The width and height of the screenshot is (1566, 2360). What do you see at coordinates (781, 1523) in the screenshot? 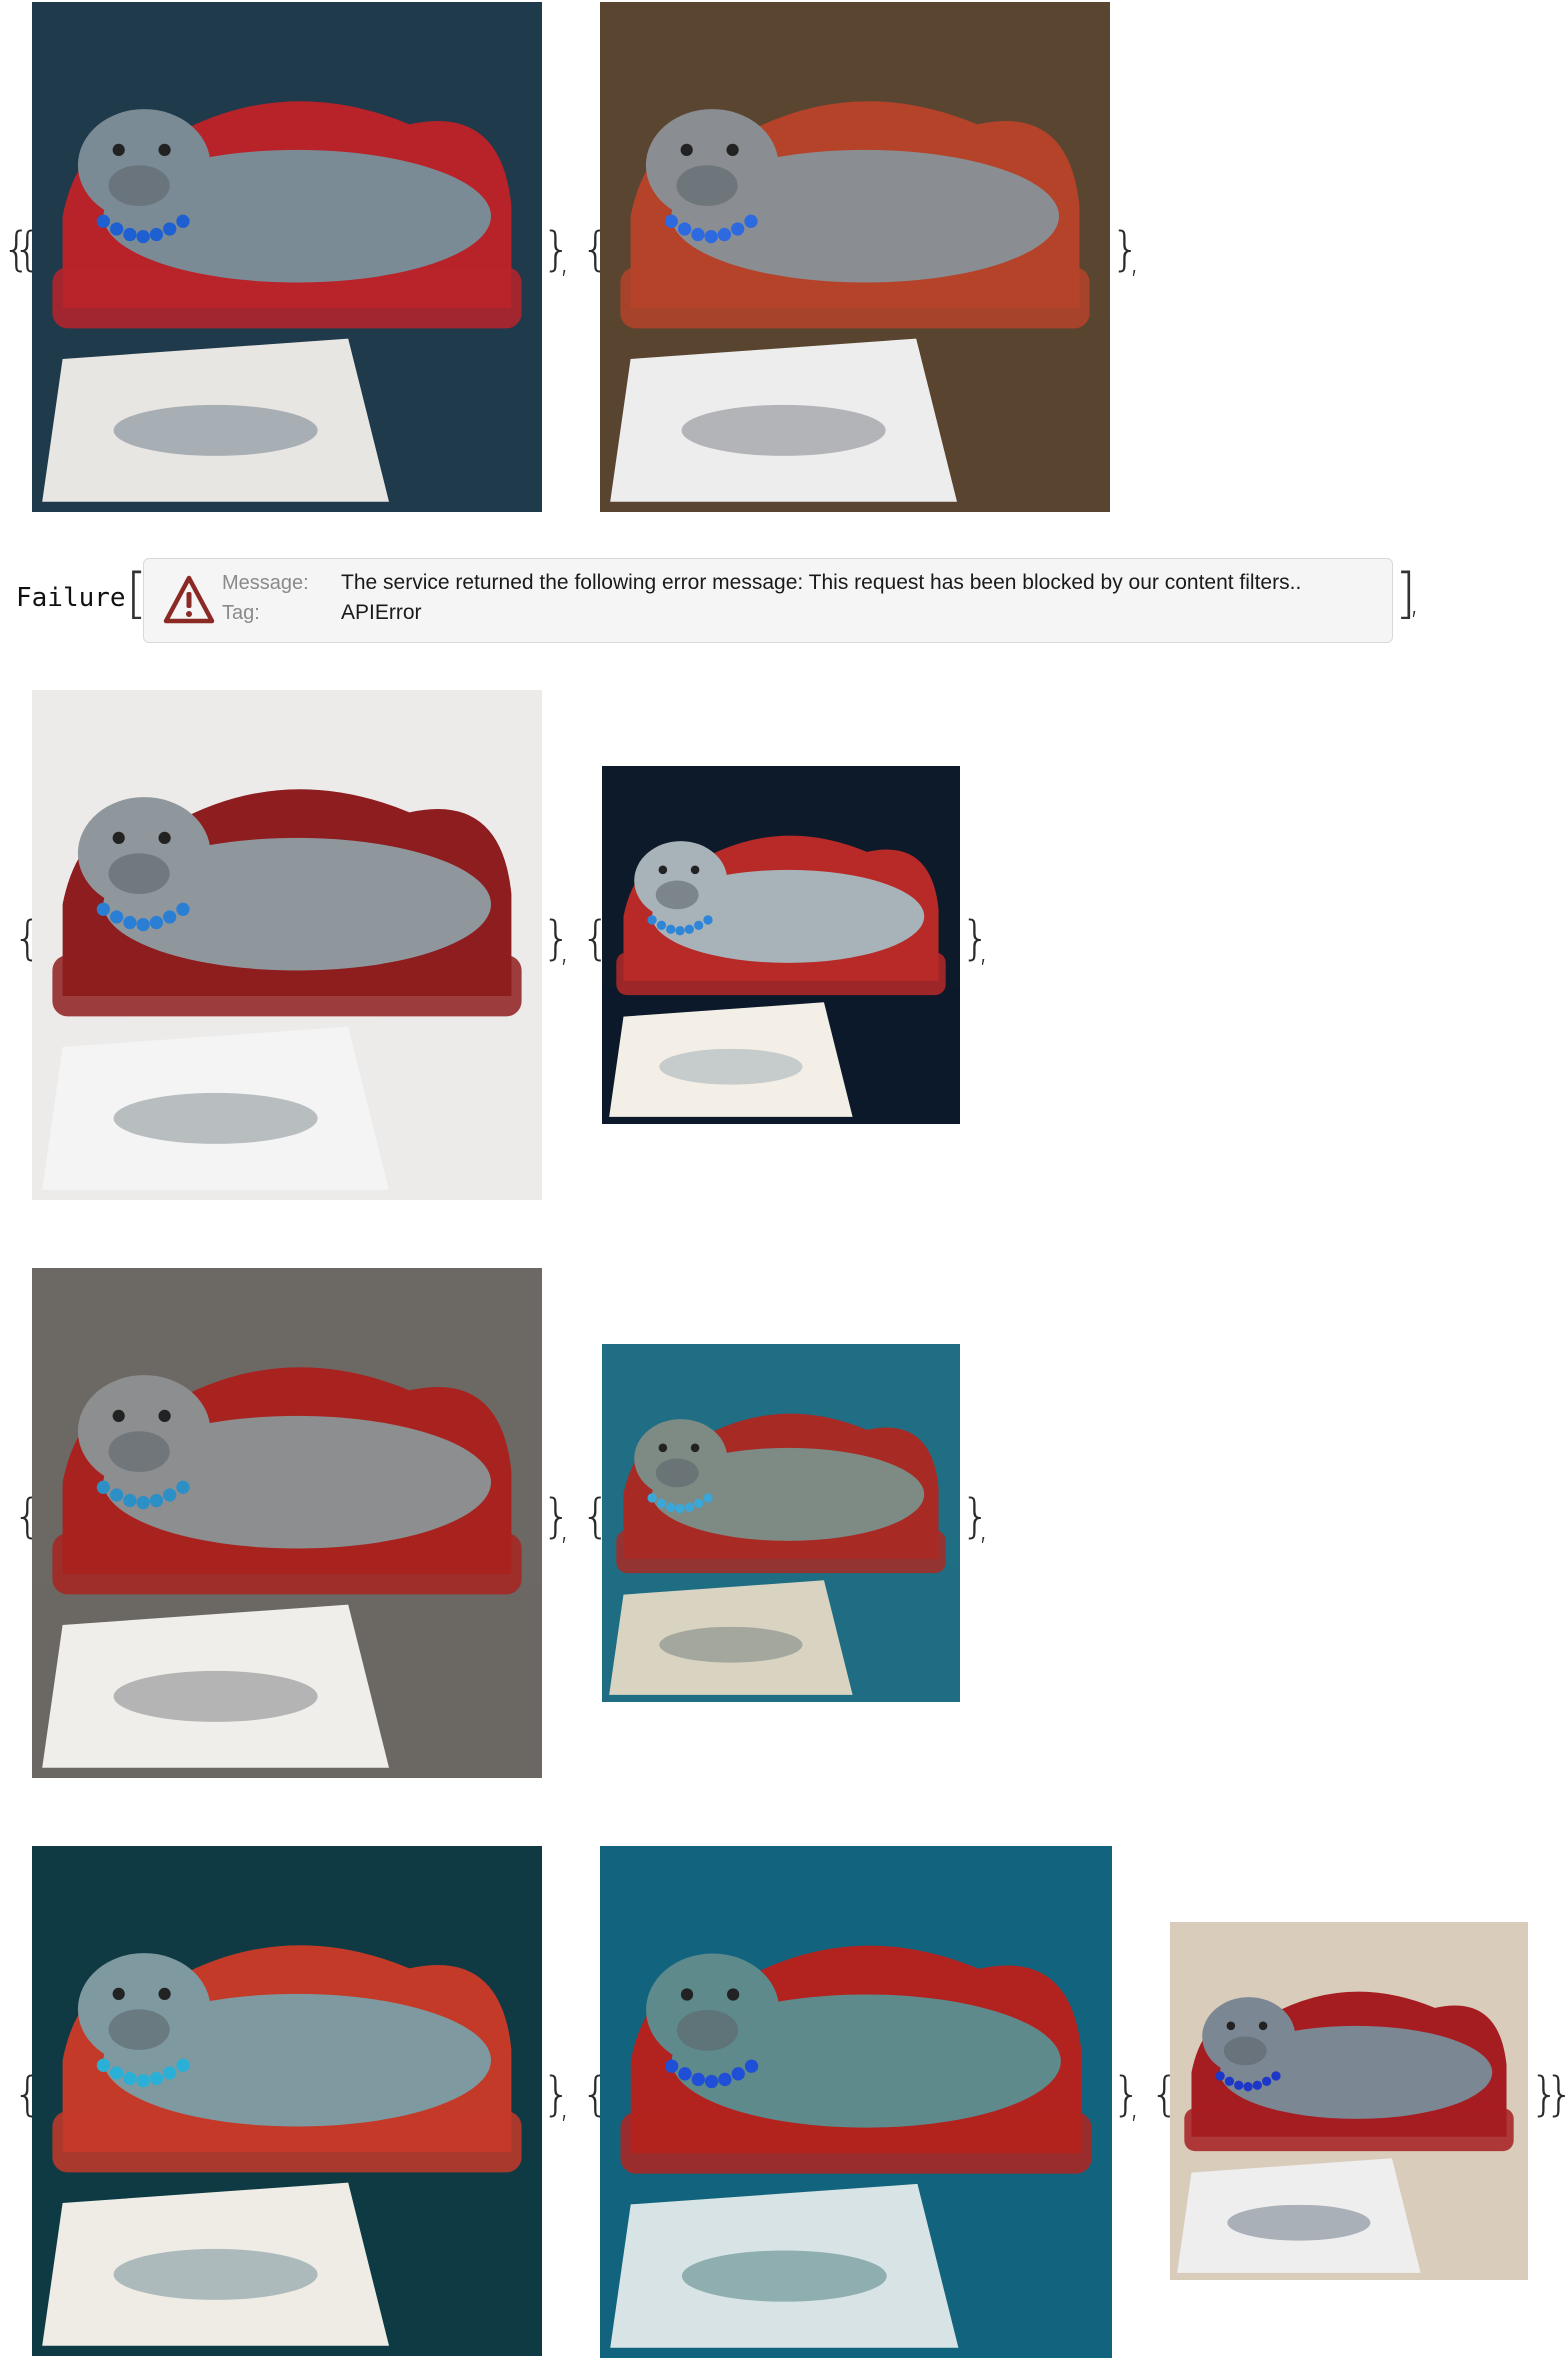
I see `generated-image-manatee-underwater-sofa` at bounding box center [781, 1523].